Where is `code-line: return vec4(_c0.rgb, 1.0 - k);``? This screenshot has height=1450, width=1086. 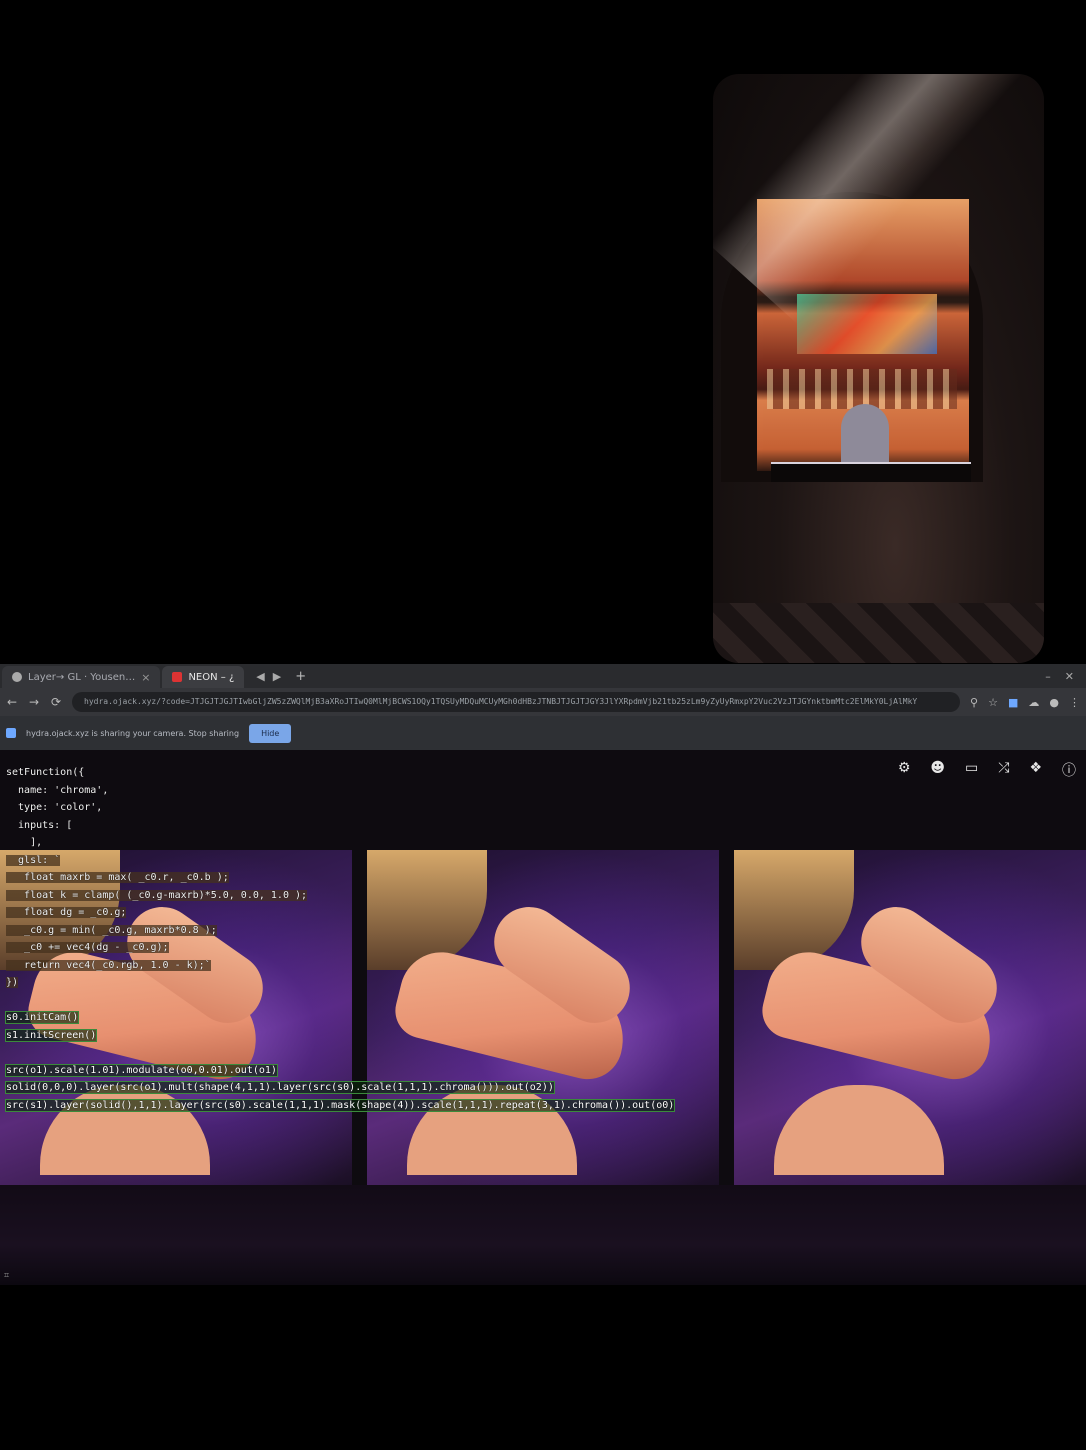 code-line: return vec4(_c0.rgb, 1.0 - k);` is located at coordinates (108, 965).